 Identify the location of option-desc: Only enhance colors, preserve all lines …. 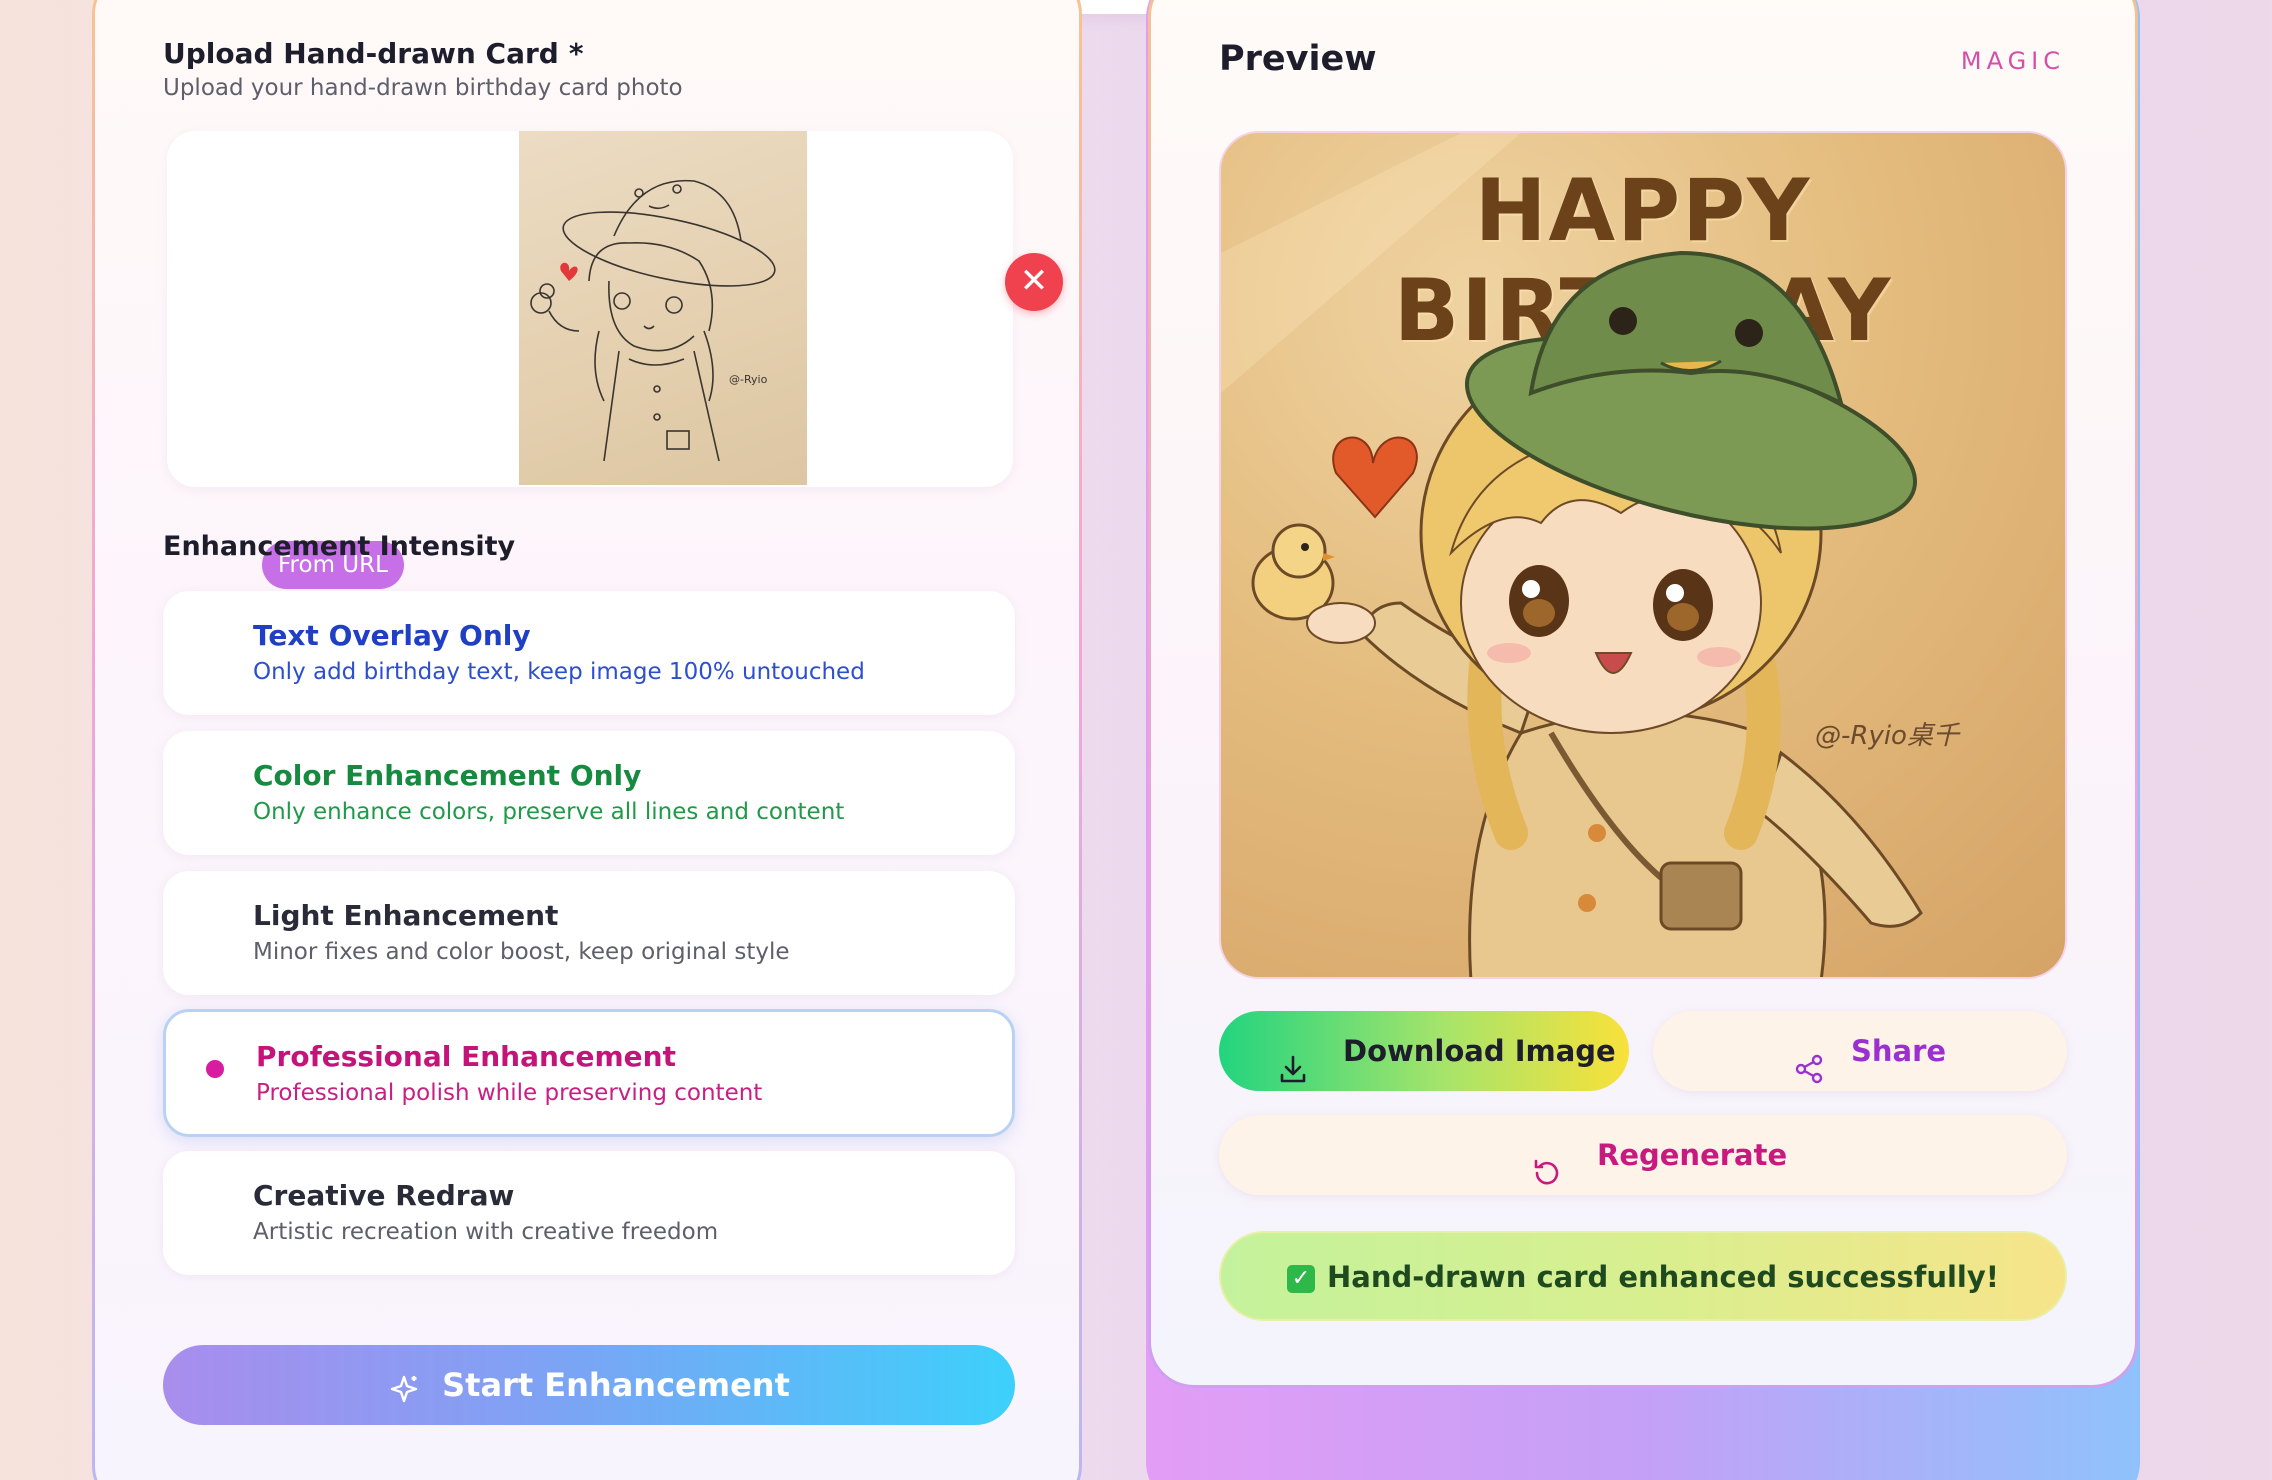
(549, 812).